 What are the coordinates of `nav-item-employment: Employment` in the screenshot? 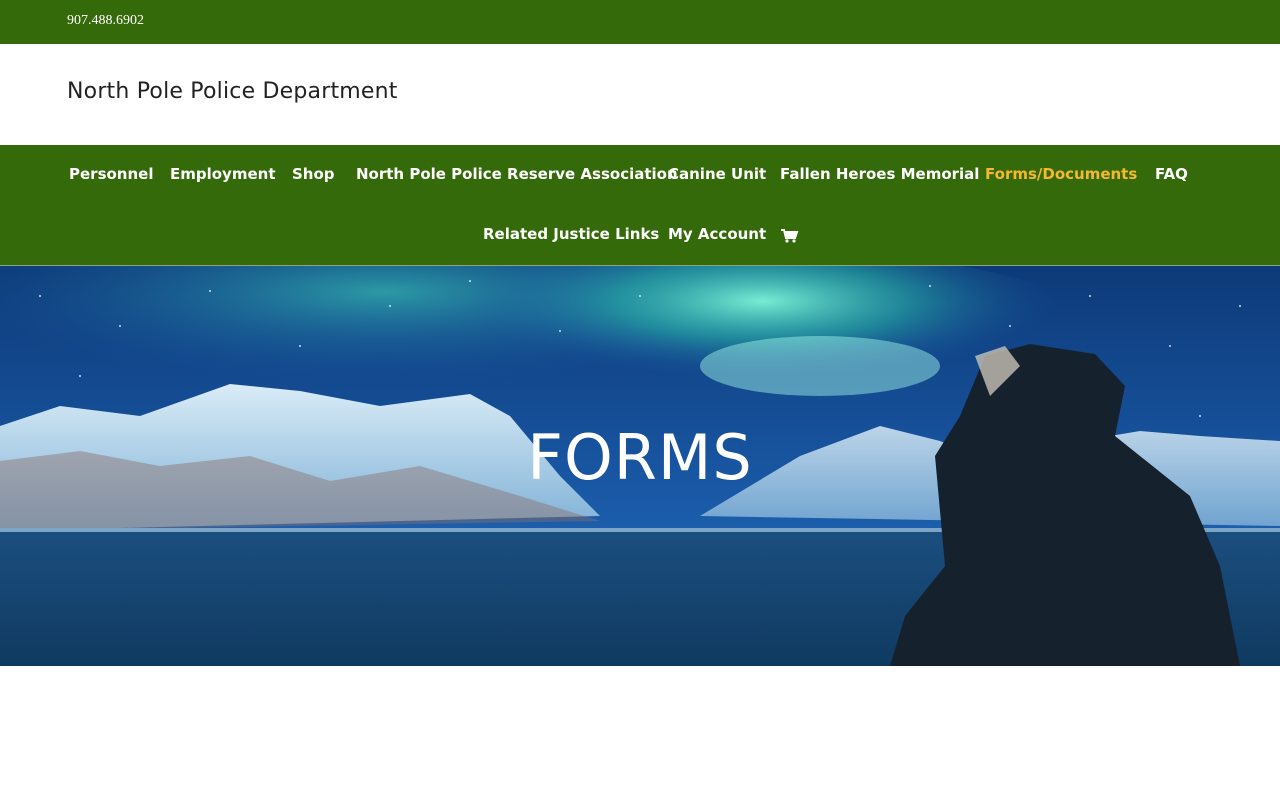 It's located at (223, 174).